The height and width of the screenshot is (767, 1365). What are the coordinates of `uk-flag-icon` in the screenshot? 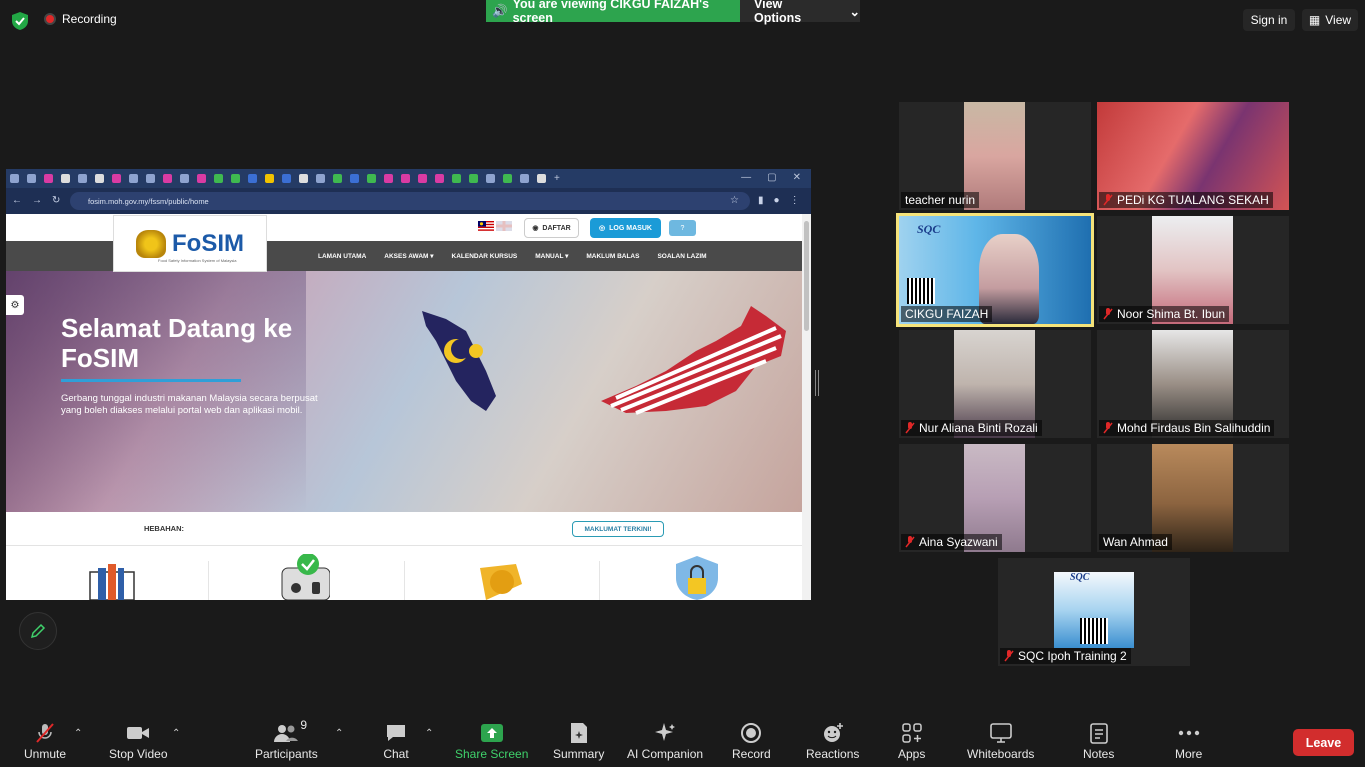 It's located at (504, 226).